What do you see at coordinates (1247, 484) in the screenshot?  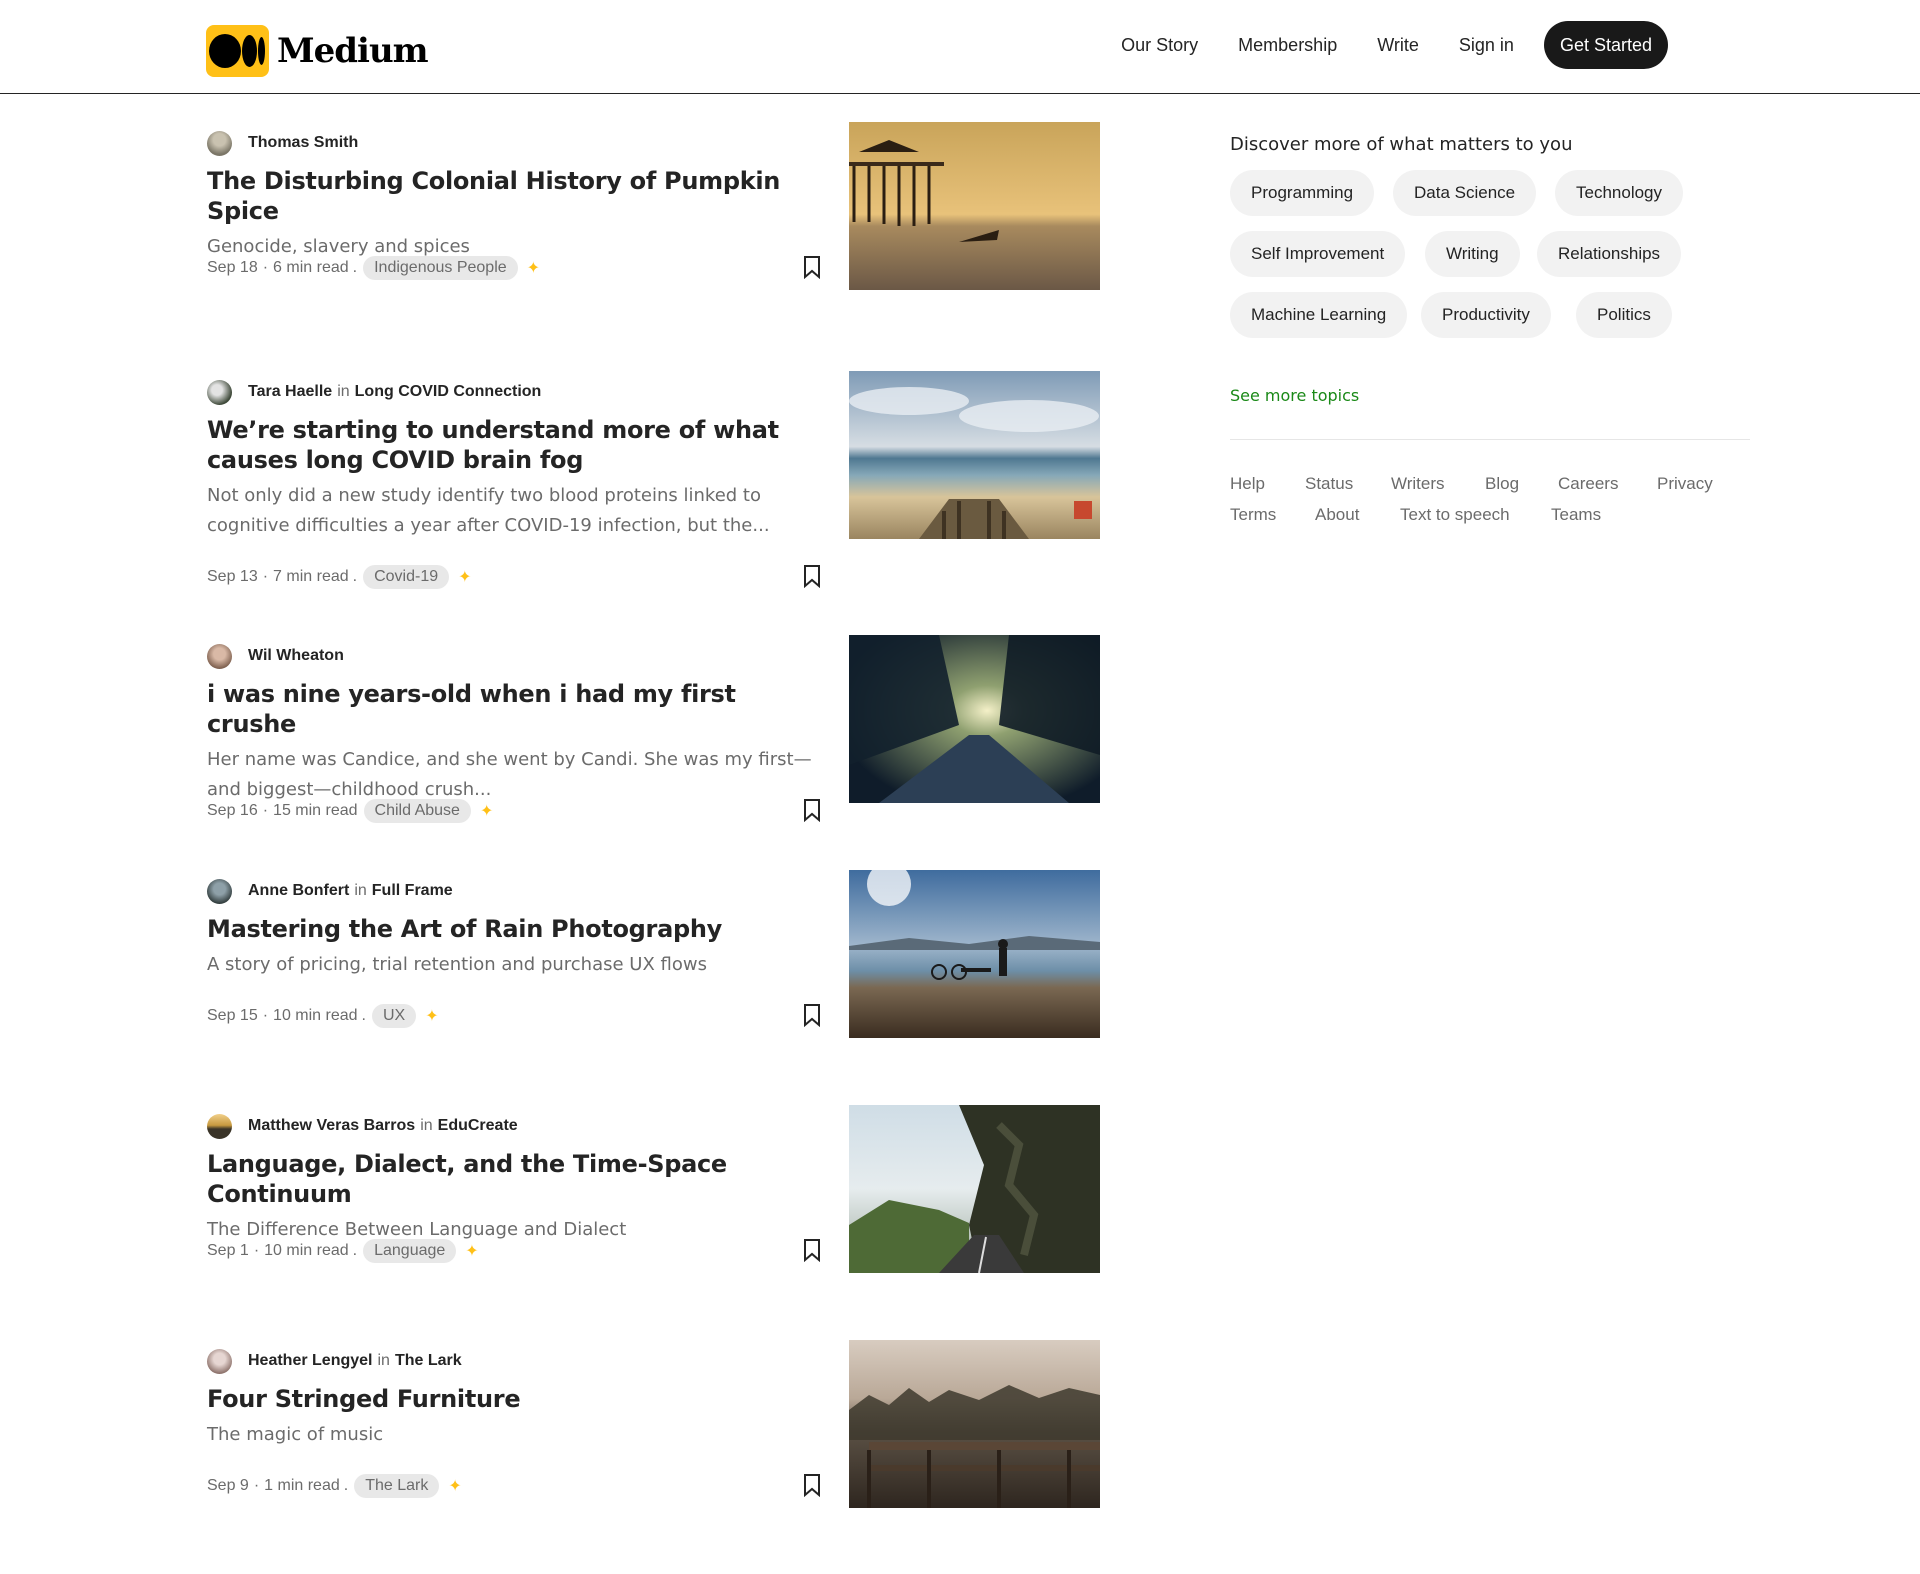 I see `footer-link: Help` at bounding box center [1247, 484].